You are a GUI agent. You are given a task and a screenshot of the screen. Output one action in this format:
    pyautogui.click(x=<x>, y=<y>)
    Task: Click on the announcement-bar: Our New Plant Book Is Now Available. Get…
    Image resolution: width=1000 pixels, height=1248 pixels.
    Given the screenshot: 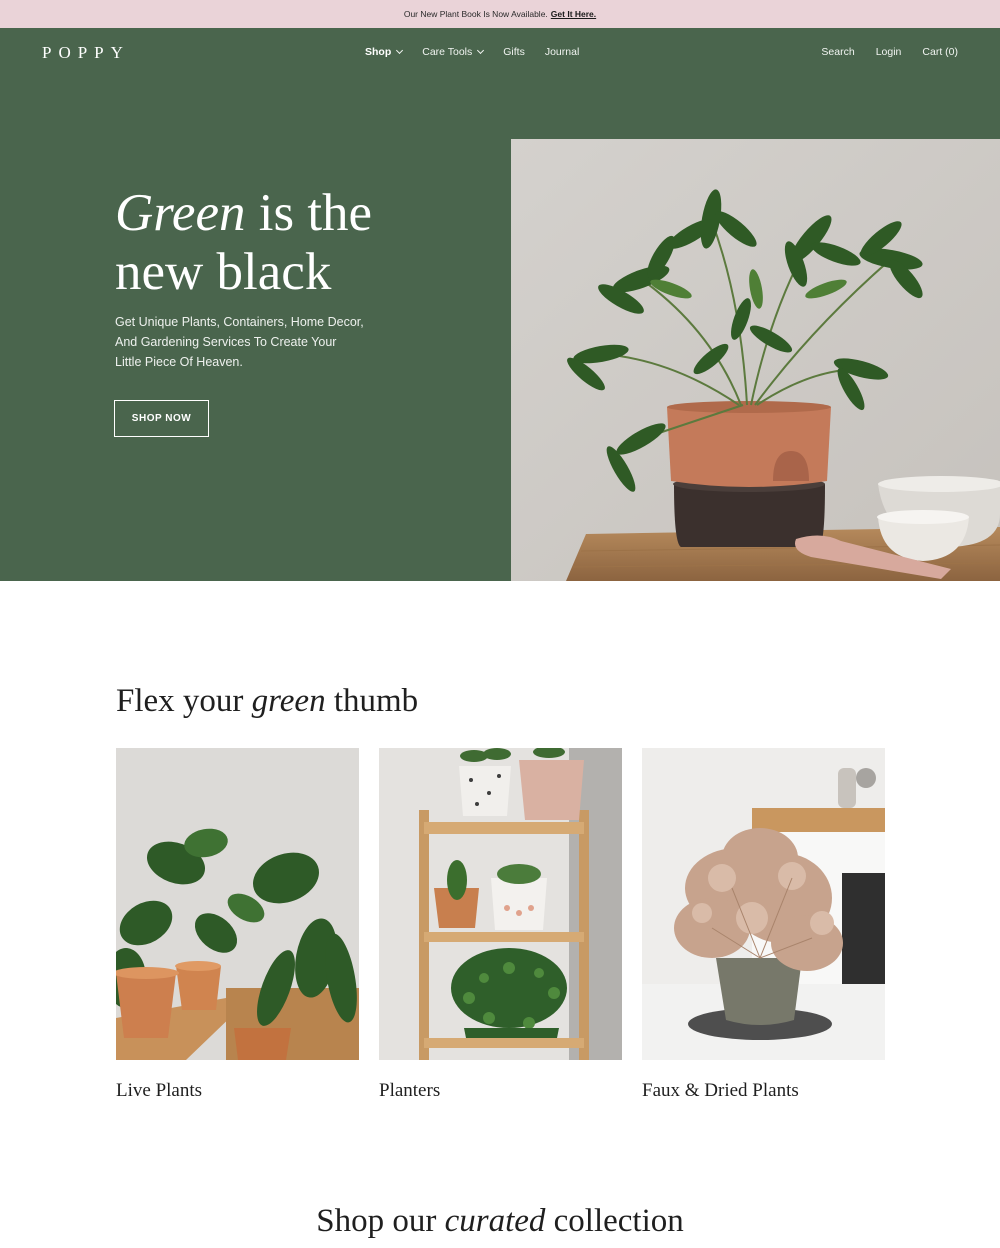 What is the action you would take?
    pyautogui.click(x=500, y=14)
    